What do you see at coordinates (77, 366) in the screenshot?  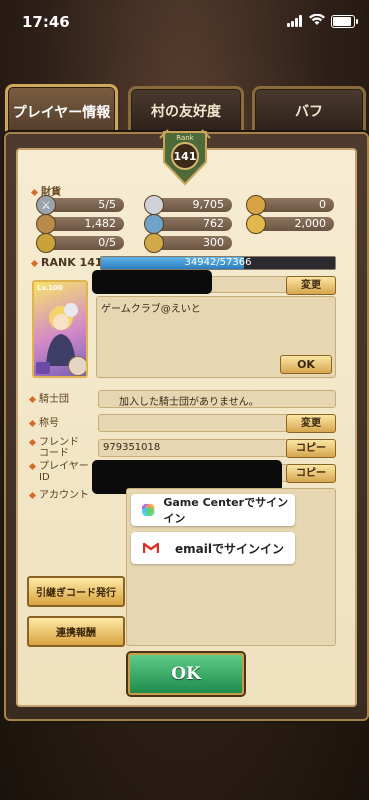 I see `attribute-badge-icon` at bounding box center [77, 366].